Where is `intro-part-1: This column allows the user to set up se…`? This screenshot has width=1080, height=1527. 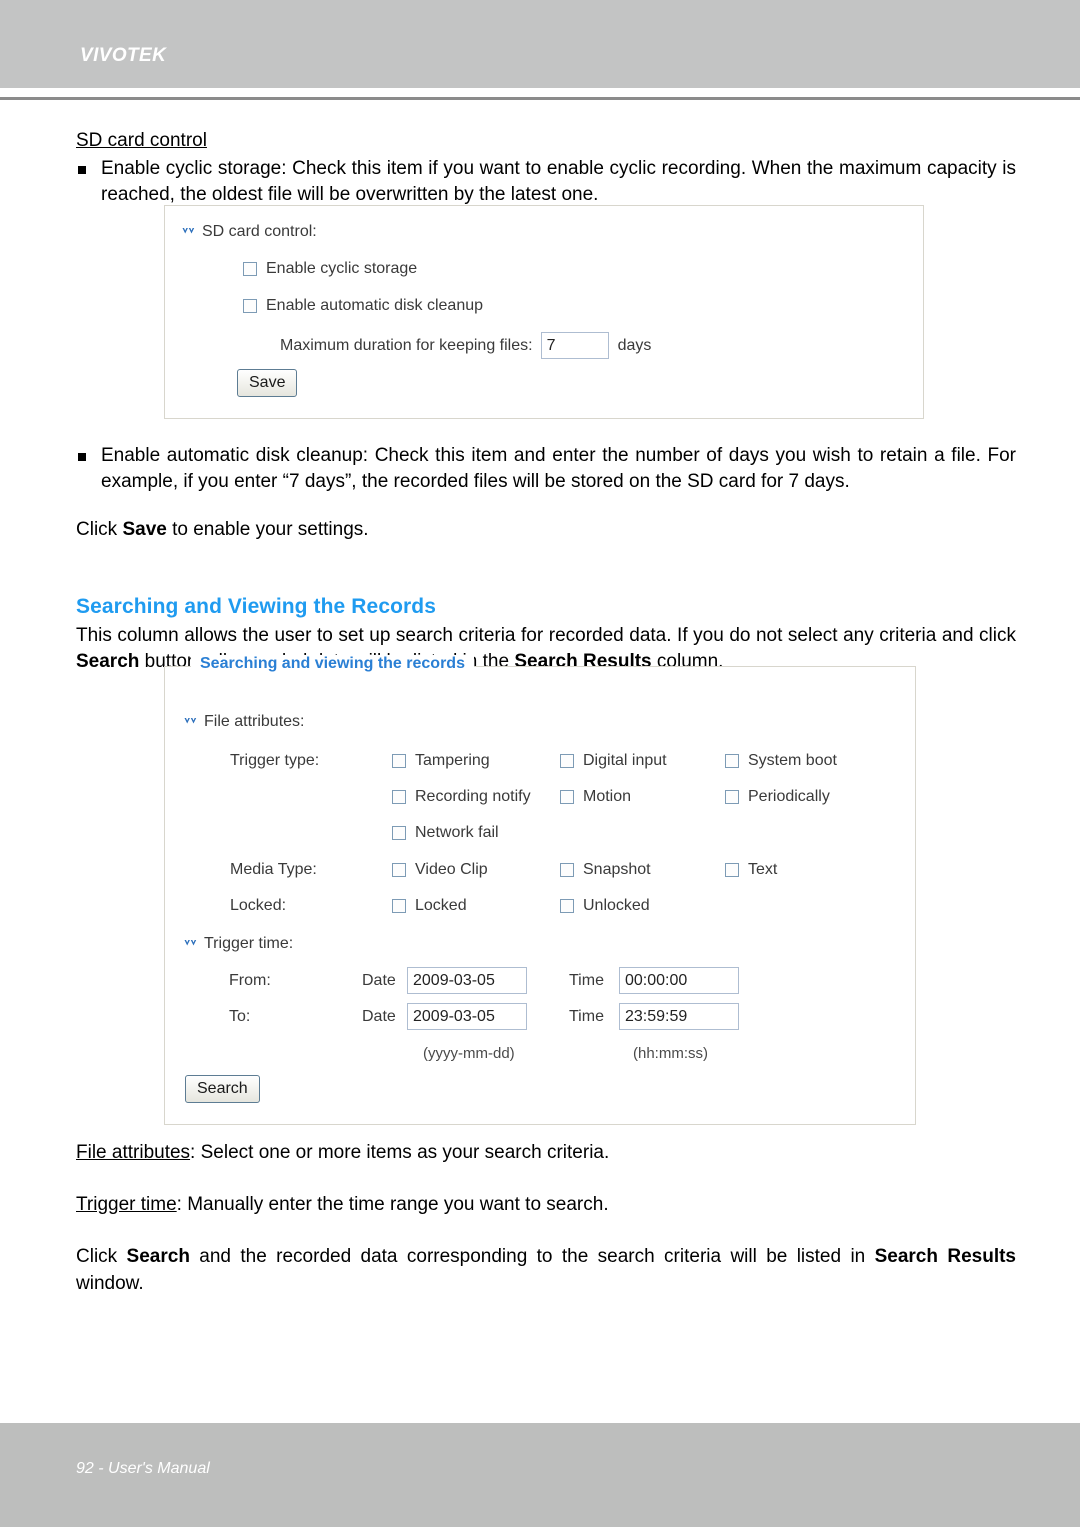 intro-part-1: This column allows the user to set up se… is located at coordinates (546, 635).